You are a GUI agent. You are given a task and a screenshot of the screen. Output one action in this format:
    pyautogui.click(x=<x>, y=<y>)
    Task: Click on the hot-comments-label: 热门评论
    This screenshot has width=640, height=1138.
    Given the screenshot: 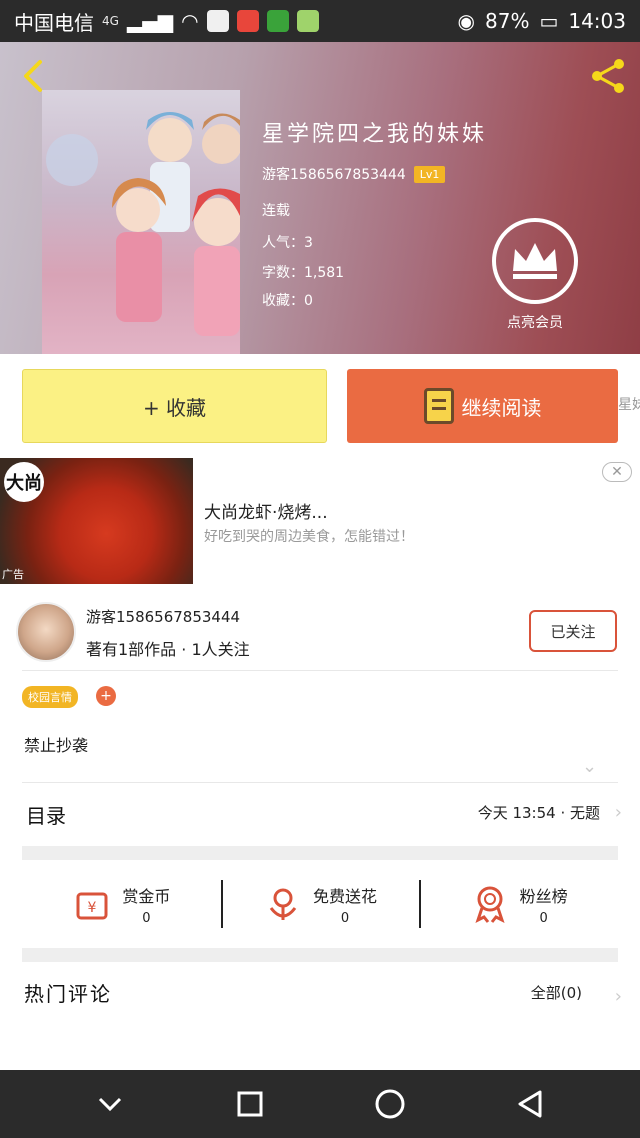 What is the action you would take?
    pyautogui.click(x=68, y=994)
    